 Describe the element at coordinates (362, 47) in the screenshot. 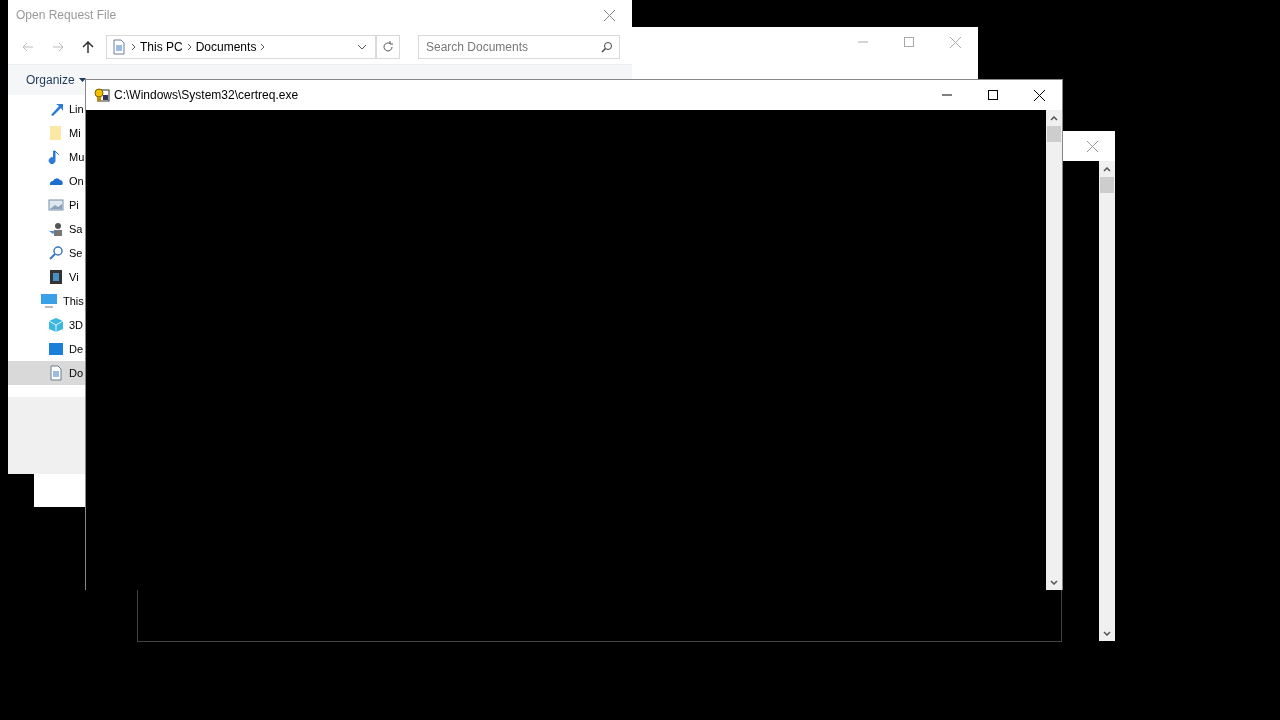

I see `dropdown-icon` at that location.